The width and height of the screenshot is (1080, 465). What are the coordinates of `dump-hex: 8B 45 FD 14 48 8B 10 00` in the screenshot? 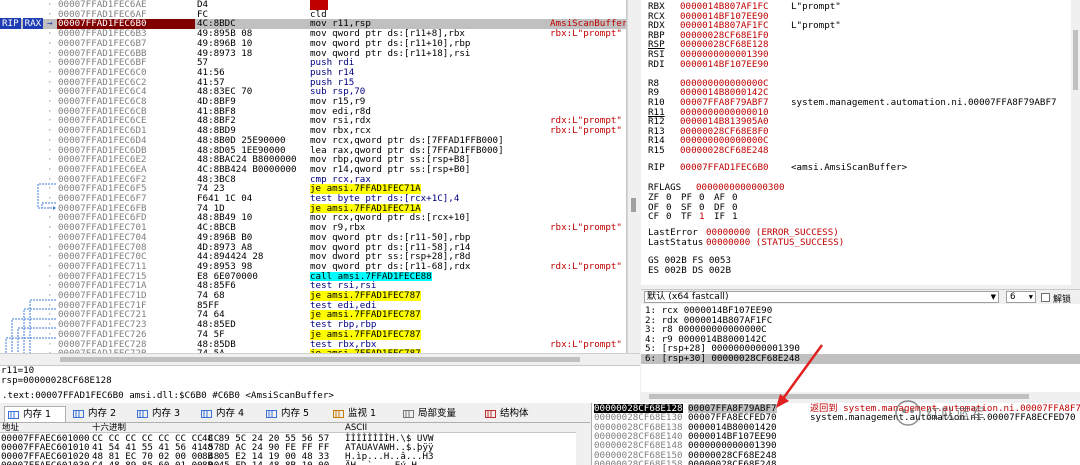 It's located at (265, 463).